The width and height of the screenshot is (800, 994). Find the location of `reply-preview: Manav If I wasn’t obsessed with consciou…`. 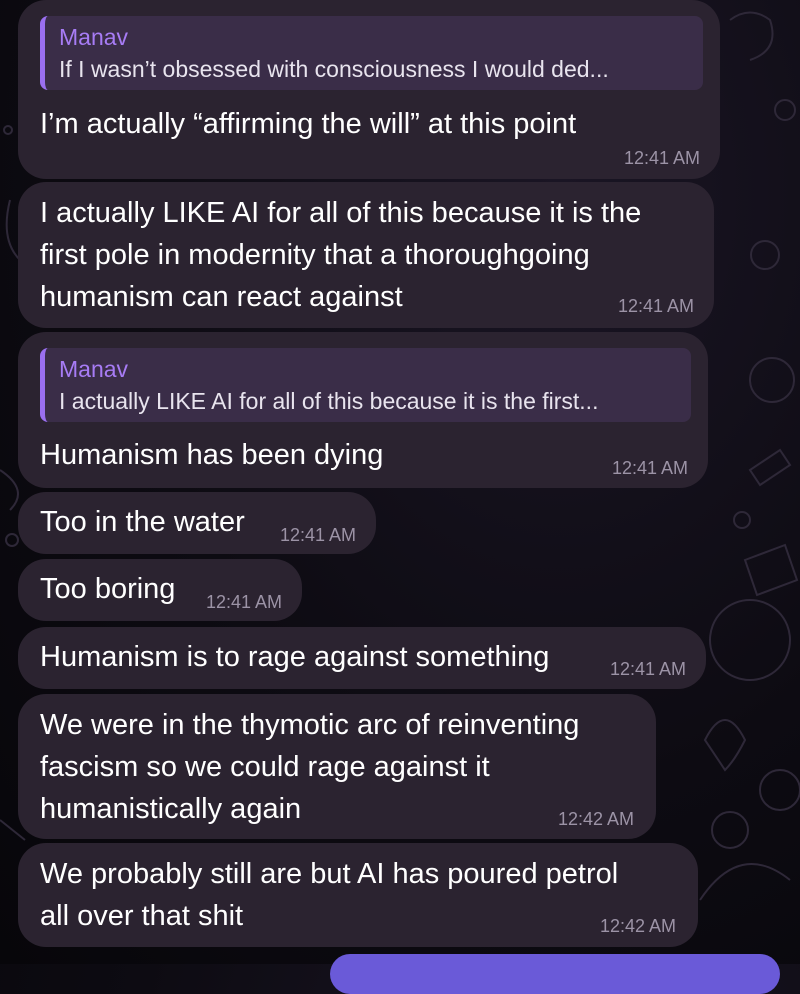

reply-preview: Manav If I wasn’t obsessed with consciou… is located at coordinates (371, 53).